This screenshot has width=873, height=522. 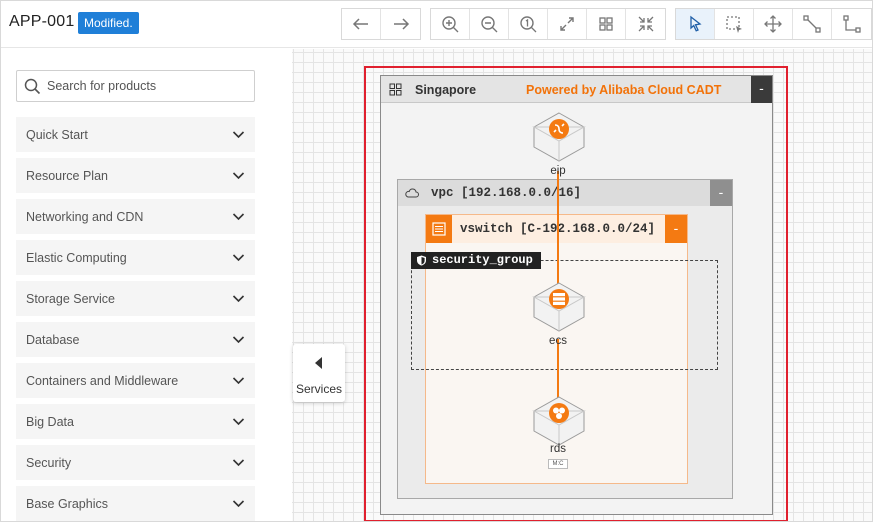 What do you see at coordinates (135, 462) in the screenshot?
I see `category-item: Security` at bounding box center [135, 462].